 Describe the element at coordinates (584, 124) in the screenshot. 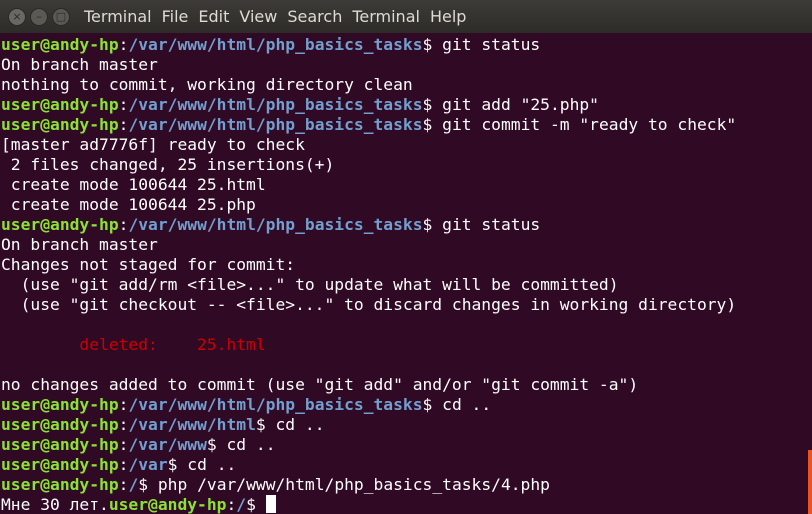

I see `command-text: git commit -m "ready to check"` at that location.